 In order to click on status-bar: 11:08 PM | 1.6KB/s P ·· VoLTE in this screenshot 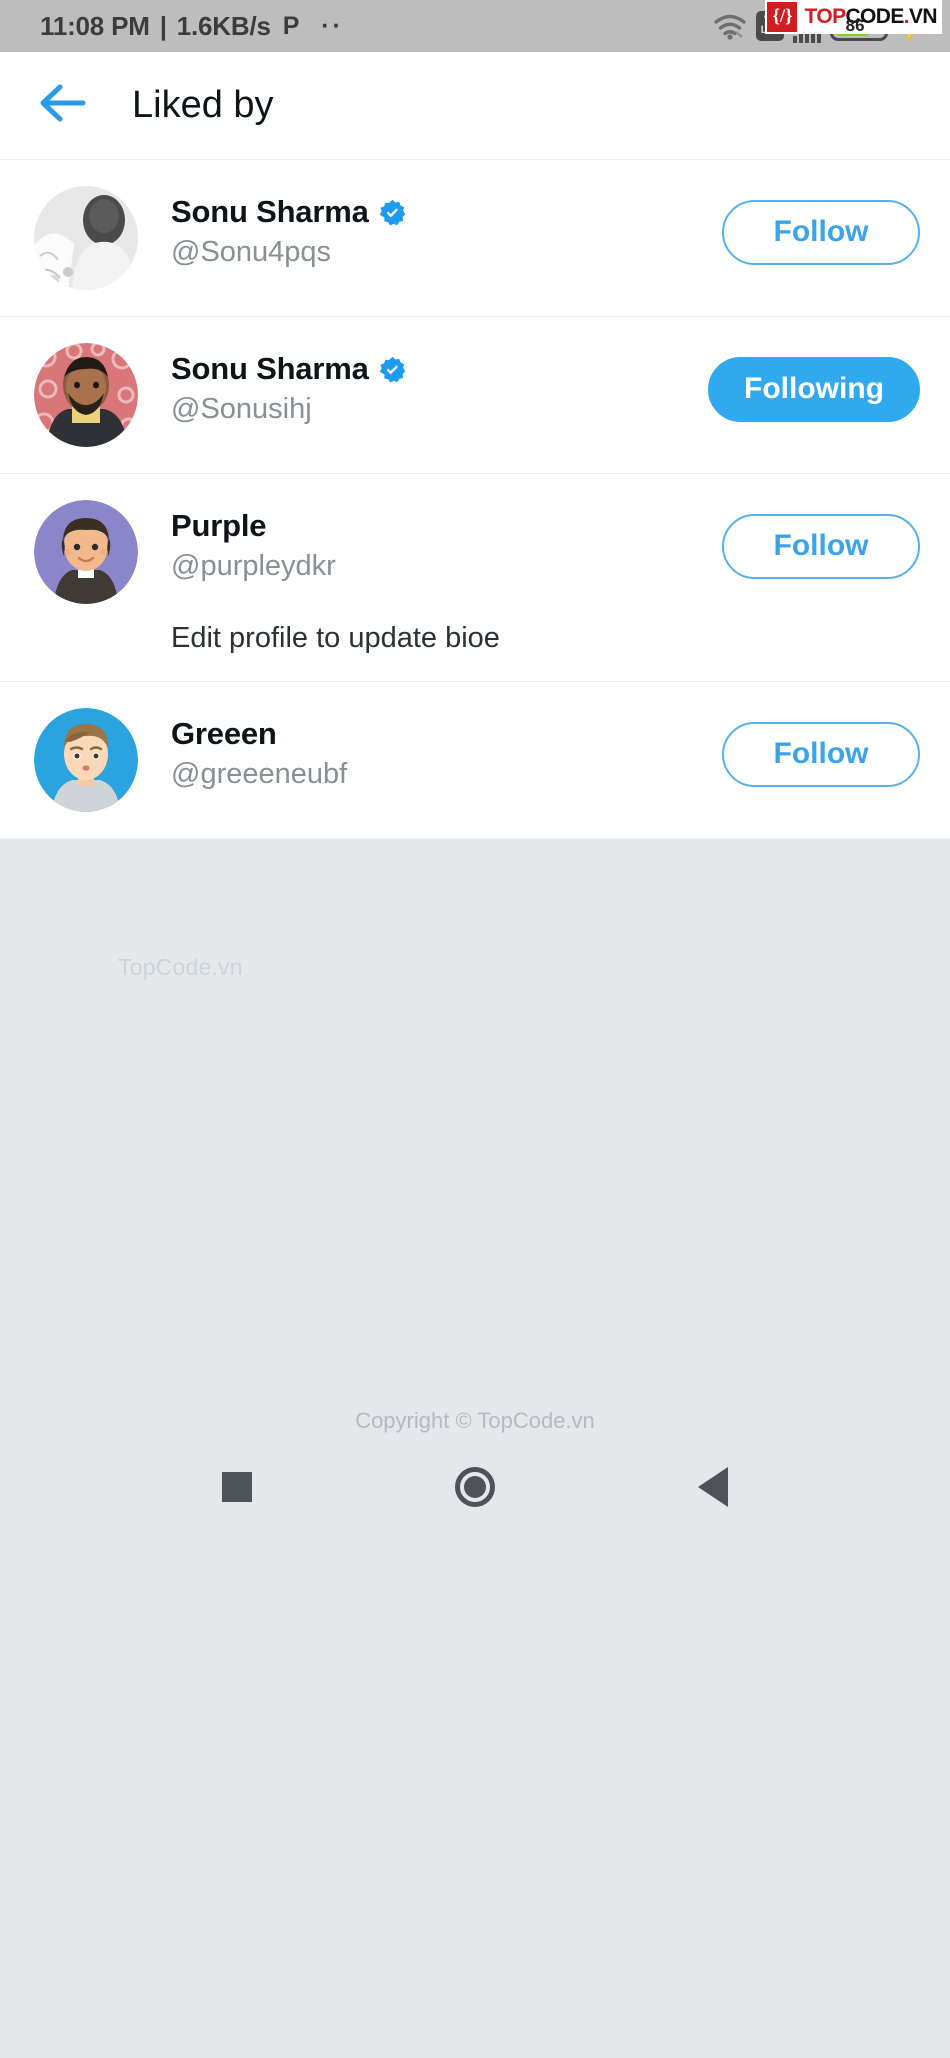, I will do `click(475, 26)`.